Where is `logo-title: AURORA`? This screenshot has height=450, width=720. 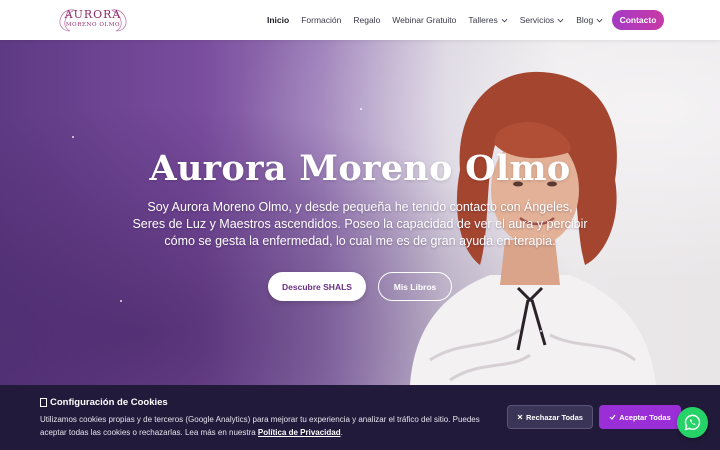 logo-title: AURORA is located at coordinates (93, 14).